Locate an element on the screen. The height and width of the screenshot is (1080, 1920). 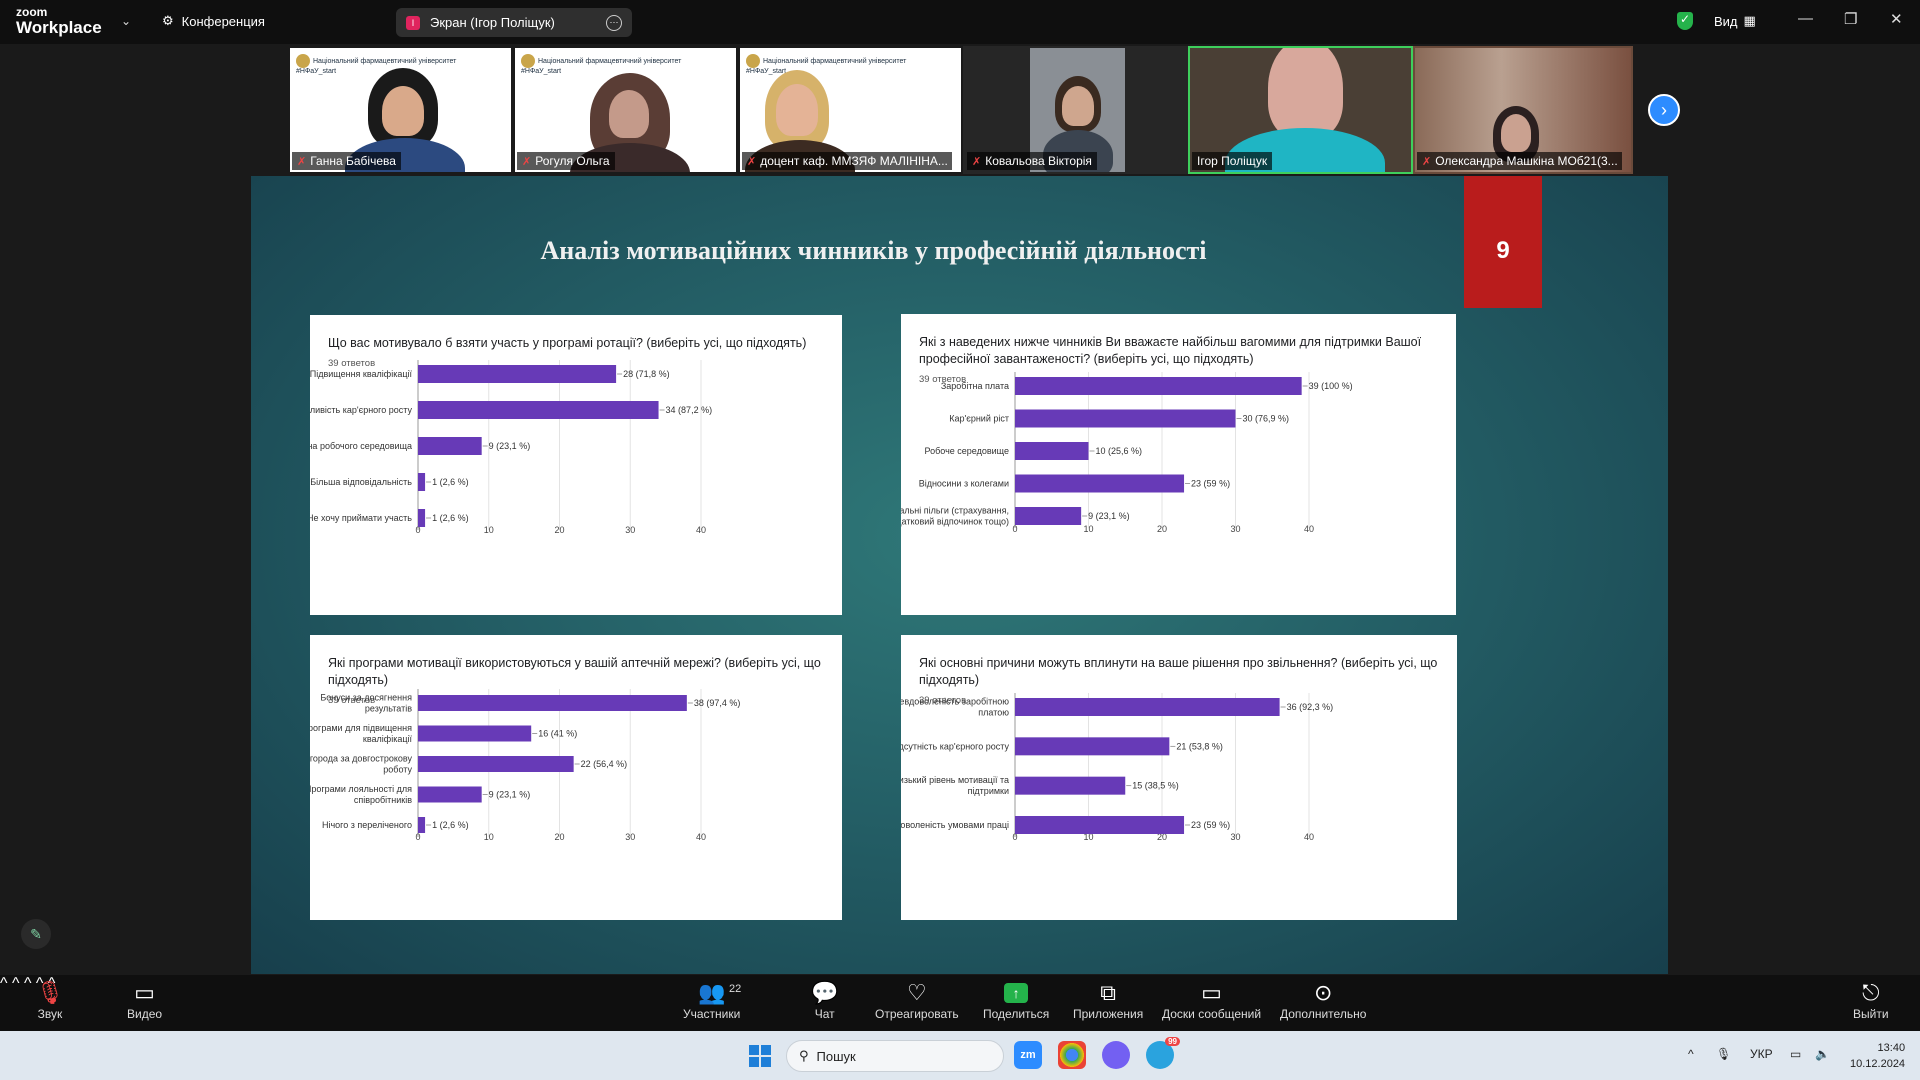
video-options-caret-icon: ^ is located at coordinates (16, 983).